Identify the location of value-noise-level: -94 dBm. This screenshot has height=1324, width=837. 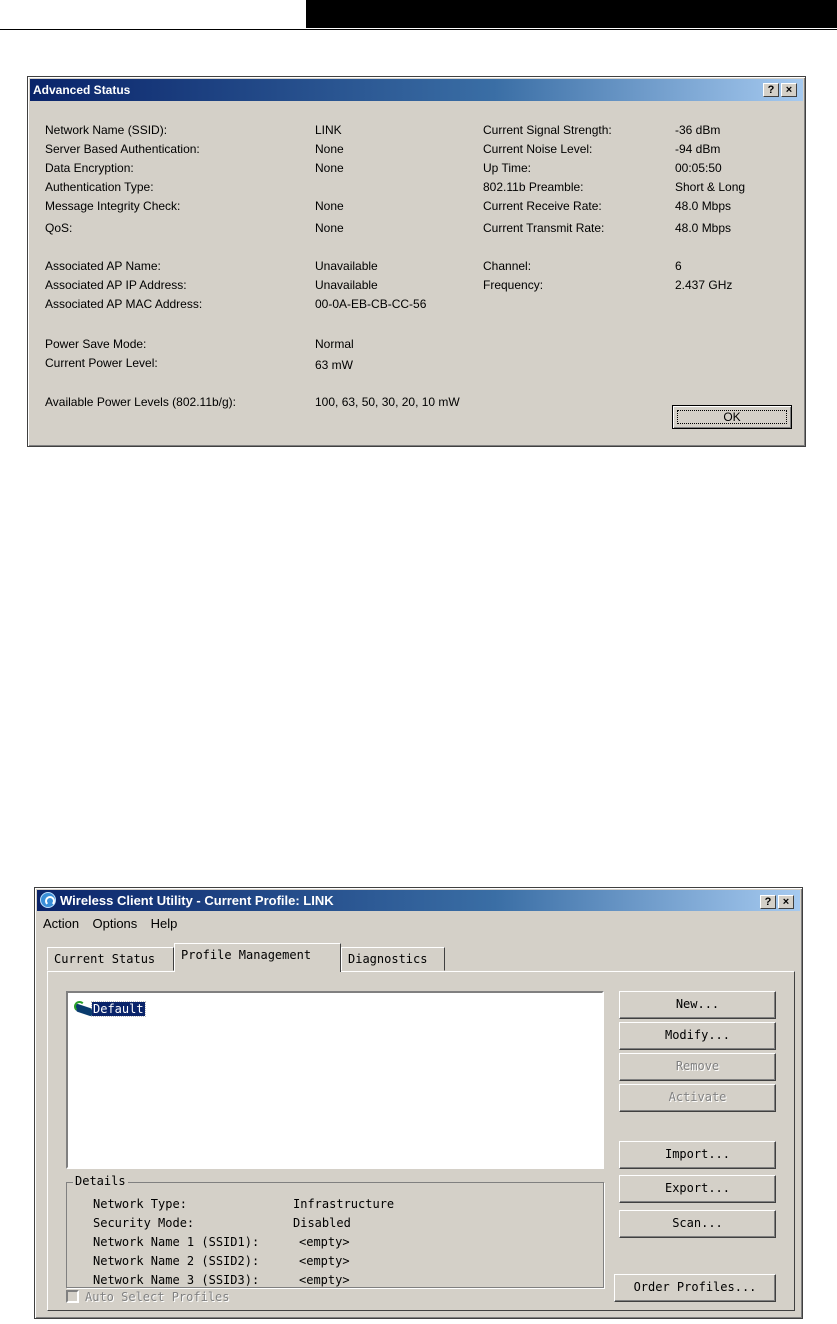
(698, 149).